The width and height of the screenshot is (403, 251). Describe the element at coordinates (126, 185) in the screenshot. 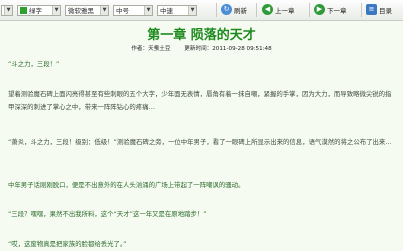

I see `paragraph: 中年男子话刚刚脱口，便是不出意外的在人头汹涌的广场上带起了一阵嘲讽的骚动。` at that location.